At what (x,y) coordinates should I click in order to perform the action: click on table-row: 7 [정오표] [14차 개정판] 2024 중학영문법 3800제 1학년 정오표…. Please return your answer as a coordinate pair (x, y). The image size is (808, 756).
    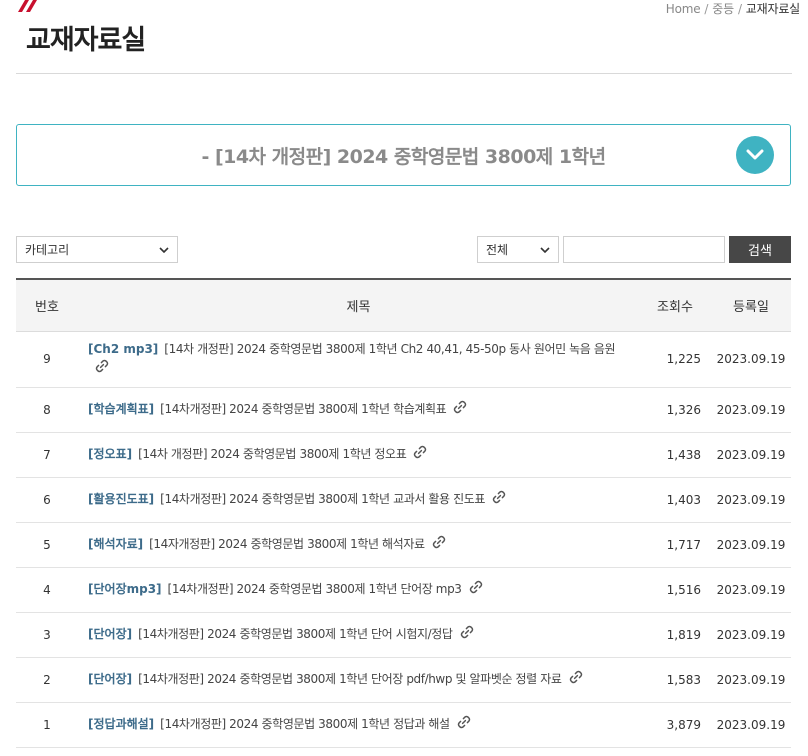
    Looking at the image, I should click on (403, 455).